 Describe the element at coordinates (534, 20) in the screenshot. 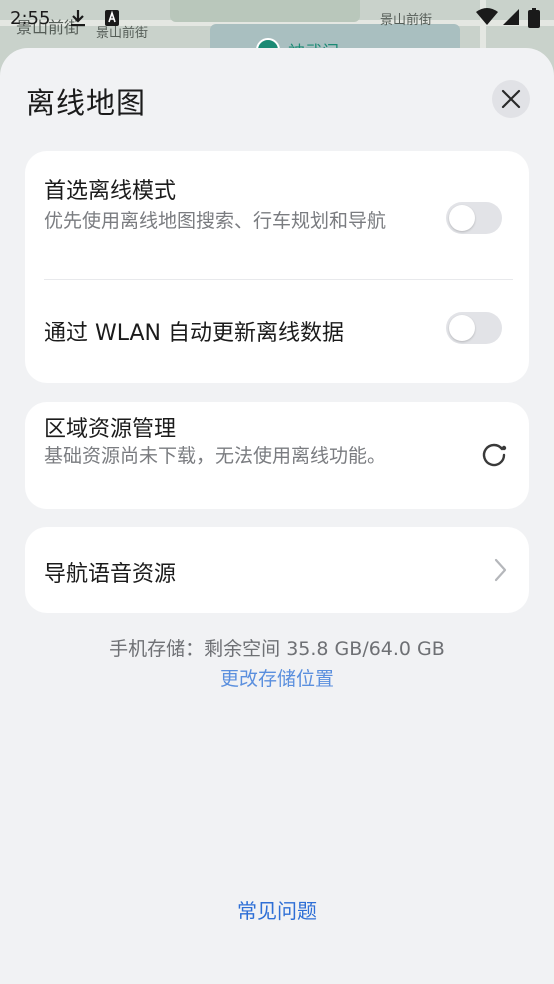

I see `battery-icon` at that location.